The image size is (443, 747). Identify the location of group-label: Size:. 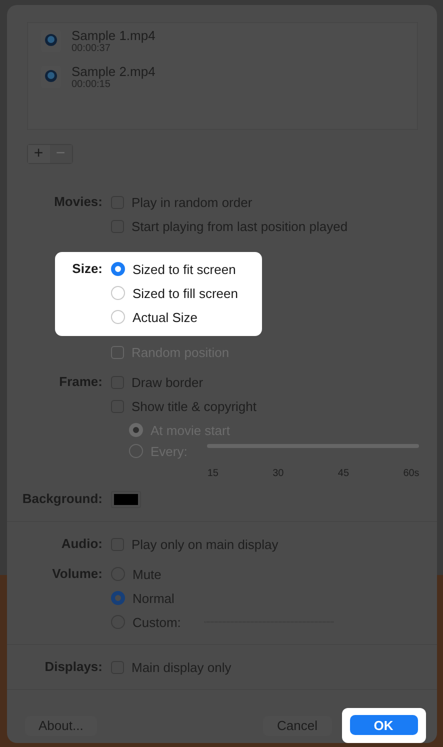
(86, 269).